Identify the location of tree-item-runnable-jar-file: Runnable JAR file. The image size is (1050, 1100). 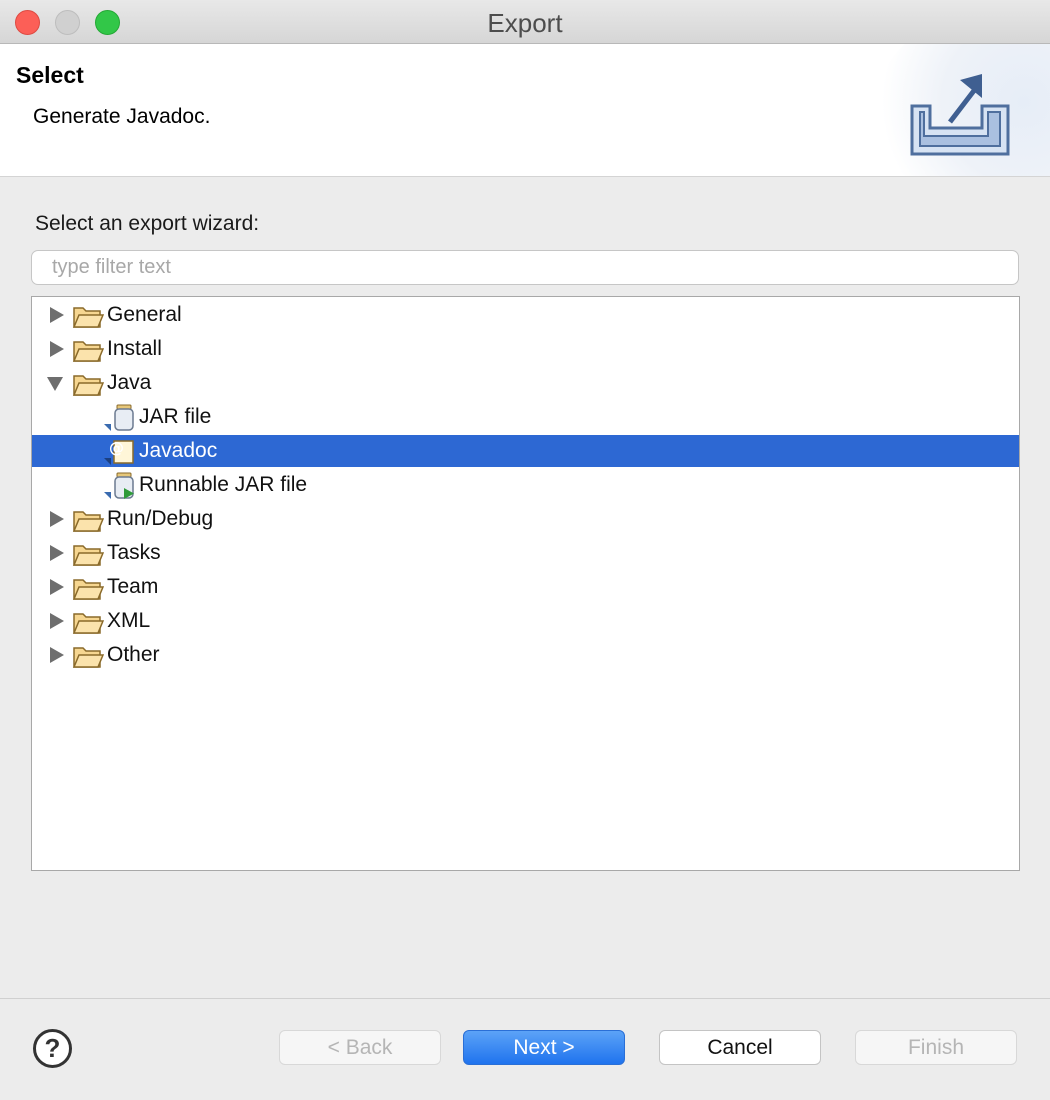
(525, 485).